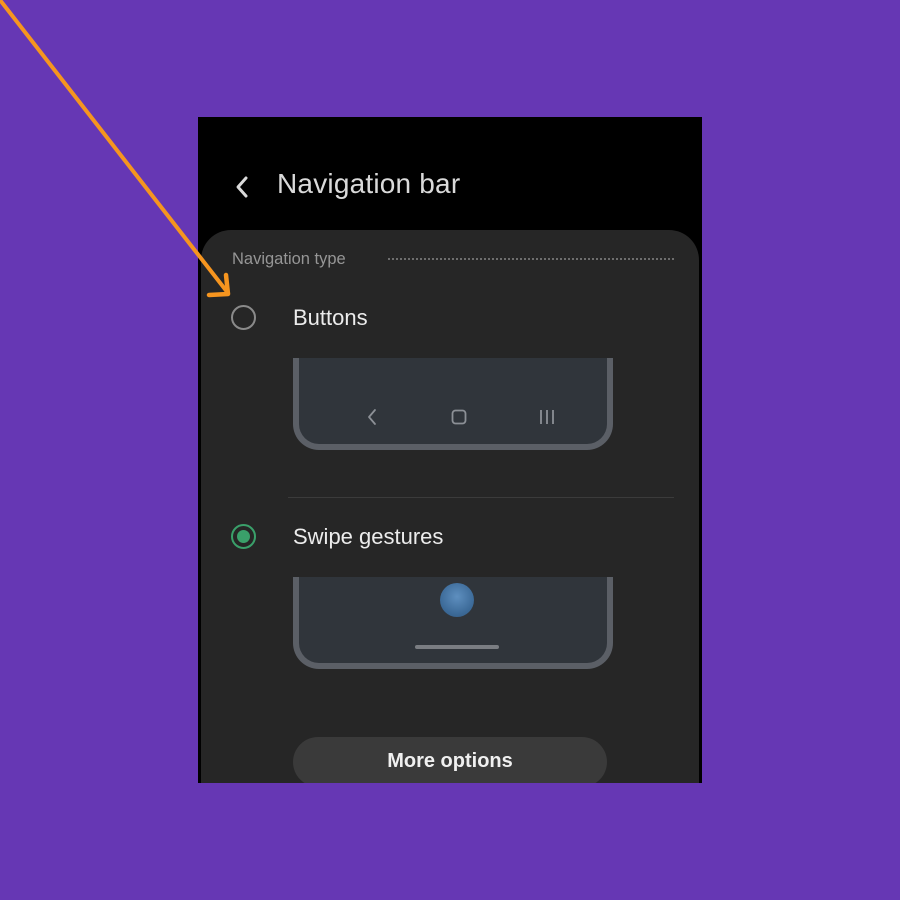 Image resolution: width=900 pixels, height=900 pixels. What do you see at coordinates (115, 149) in the screenshot?
I see `annotation-arrow` at bounding box center [115, 149].